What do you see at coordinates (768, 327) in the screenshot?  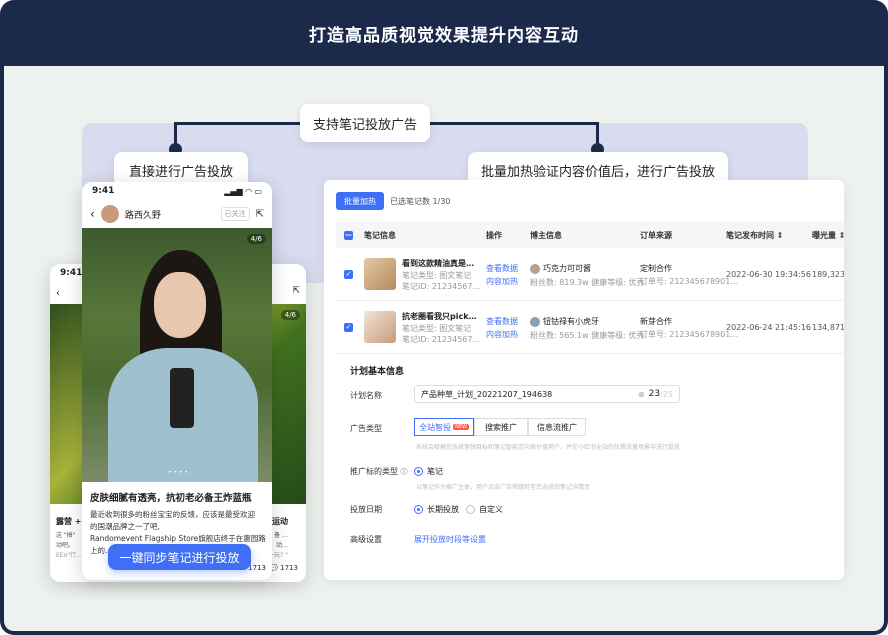 I see `publish-time: 2022-06-24 21:45:16` at bounding box center [768, 327].